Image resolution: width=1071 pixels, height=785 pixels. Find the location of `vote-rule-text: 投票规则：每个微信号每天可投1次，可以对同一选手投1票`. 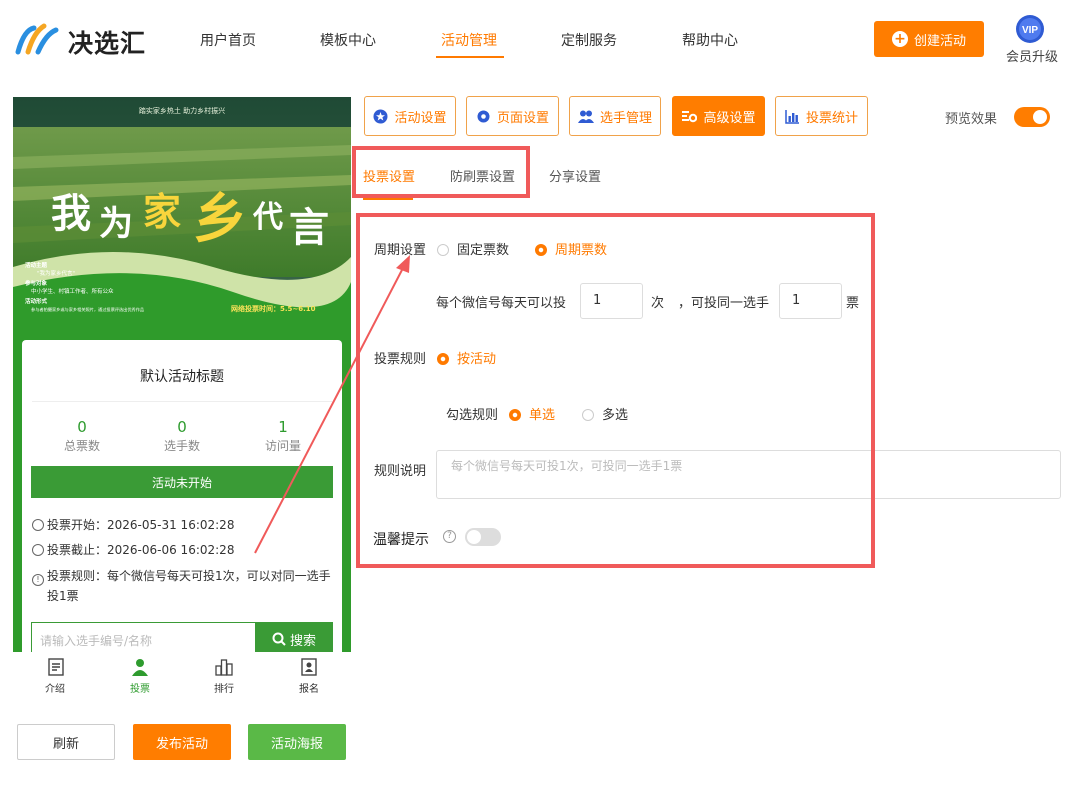

vote-rule-text: 投票规则：每个微信号每天可投1次，可以对同一选手投1票 is located at coordinates (189, 586).